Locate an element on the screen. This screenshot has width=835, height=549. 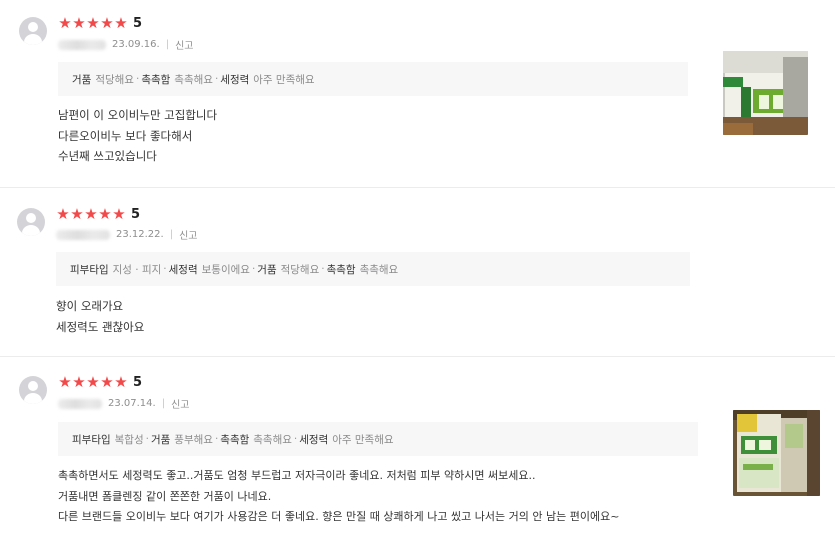
review-date: 23.12.22. is located at coordinates (140, 234).